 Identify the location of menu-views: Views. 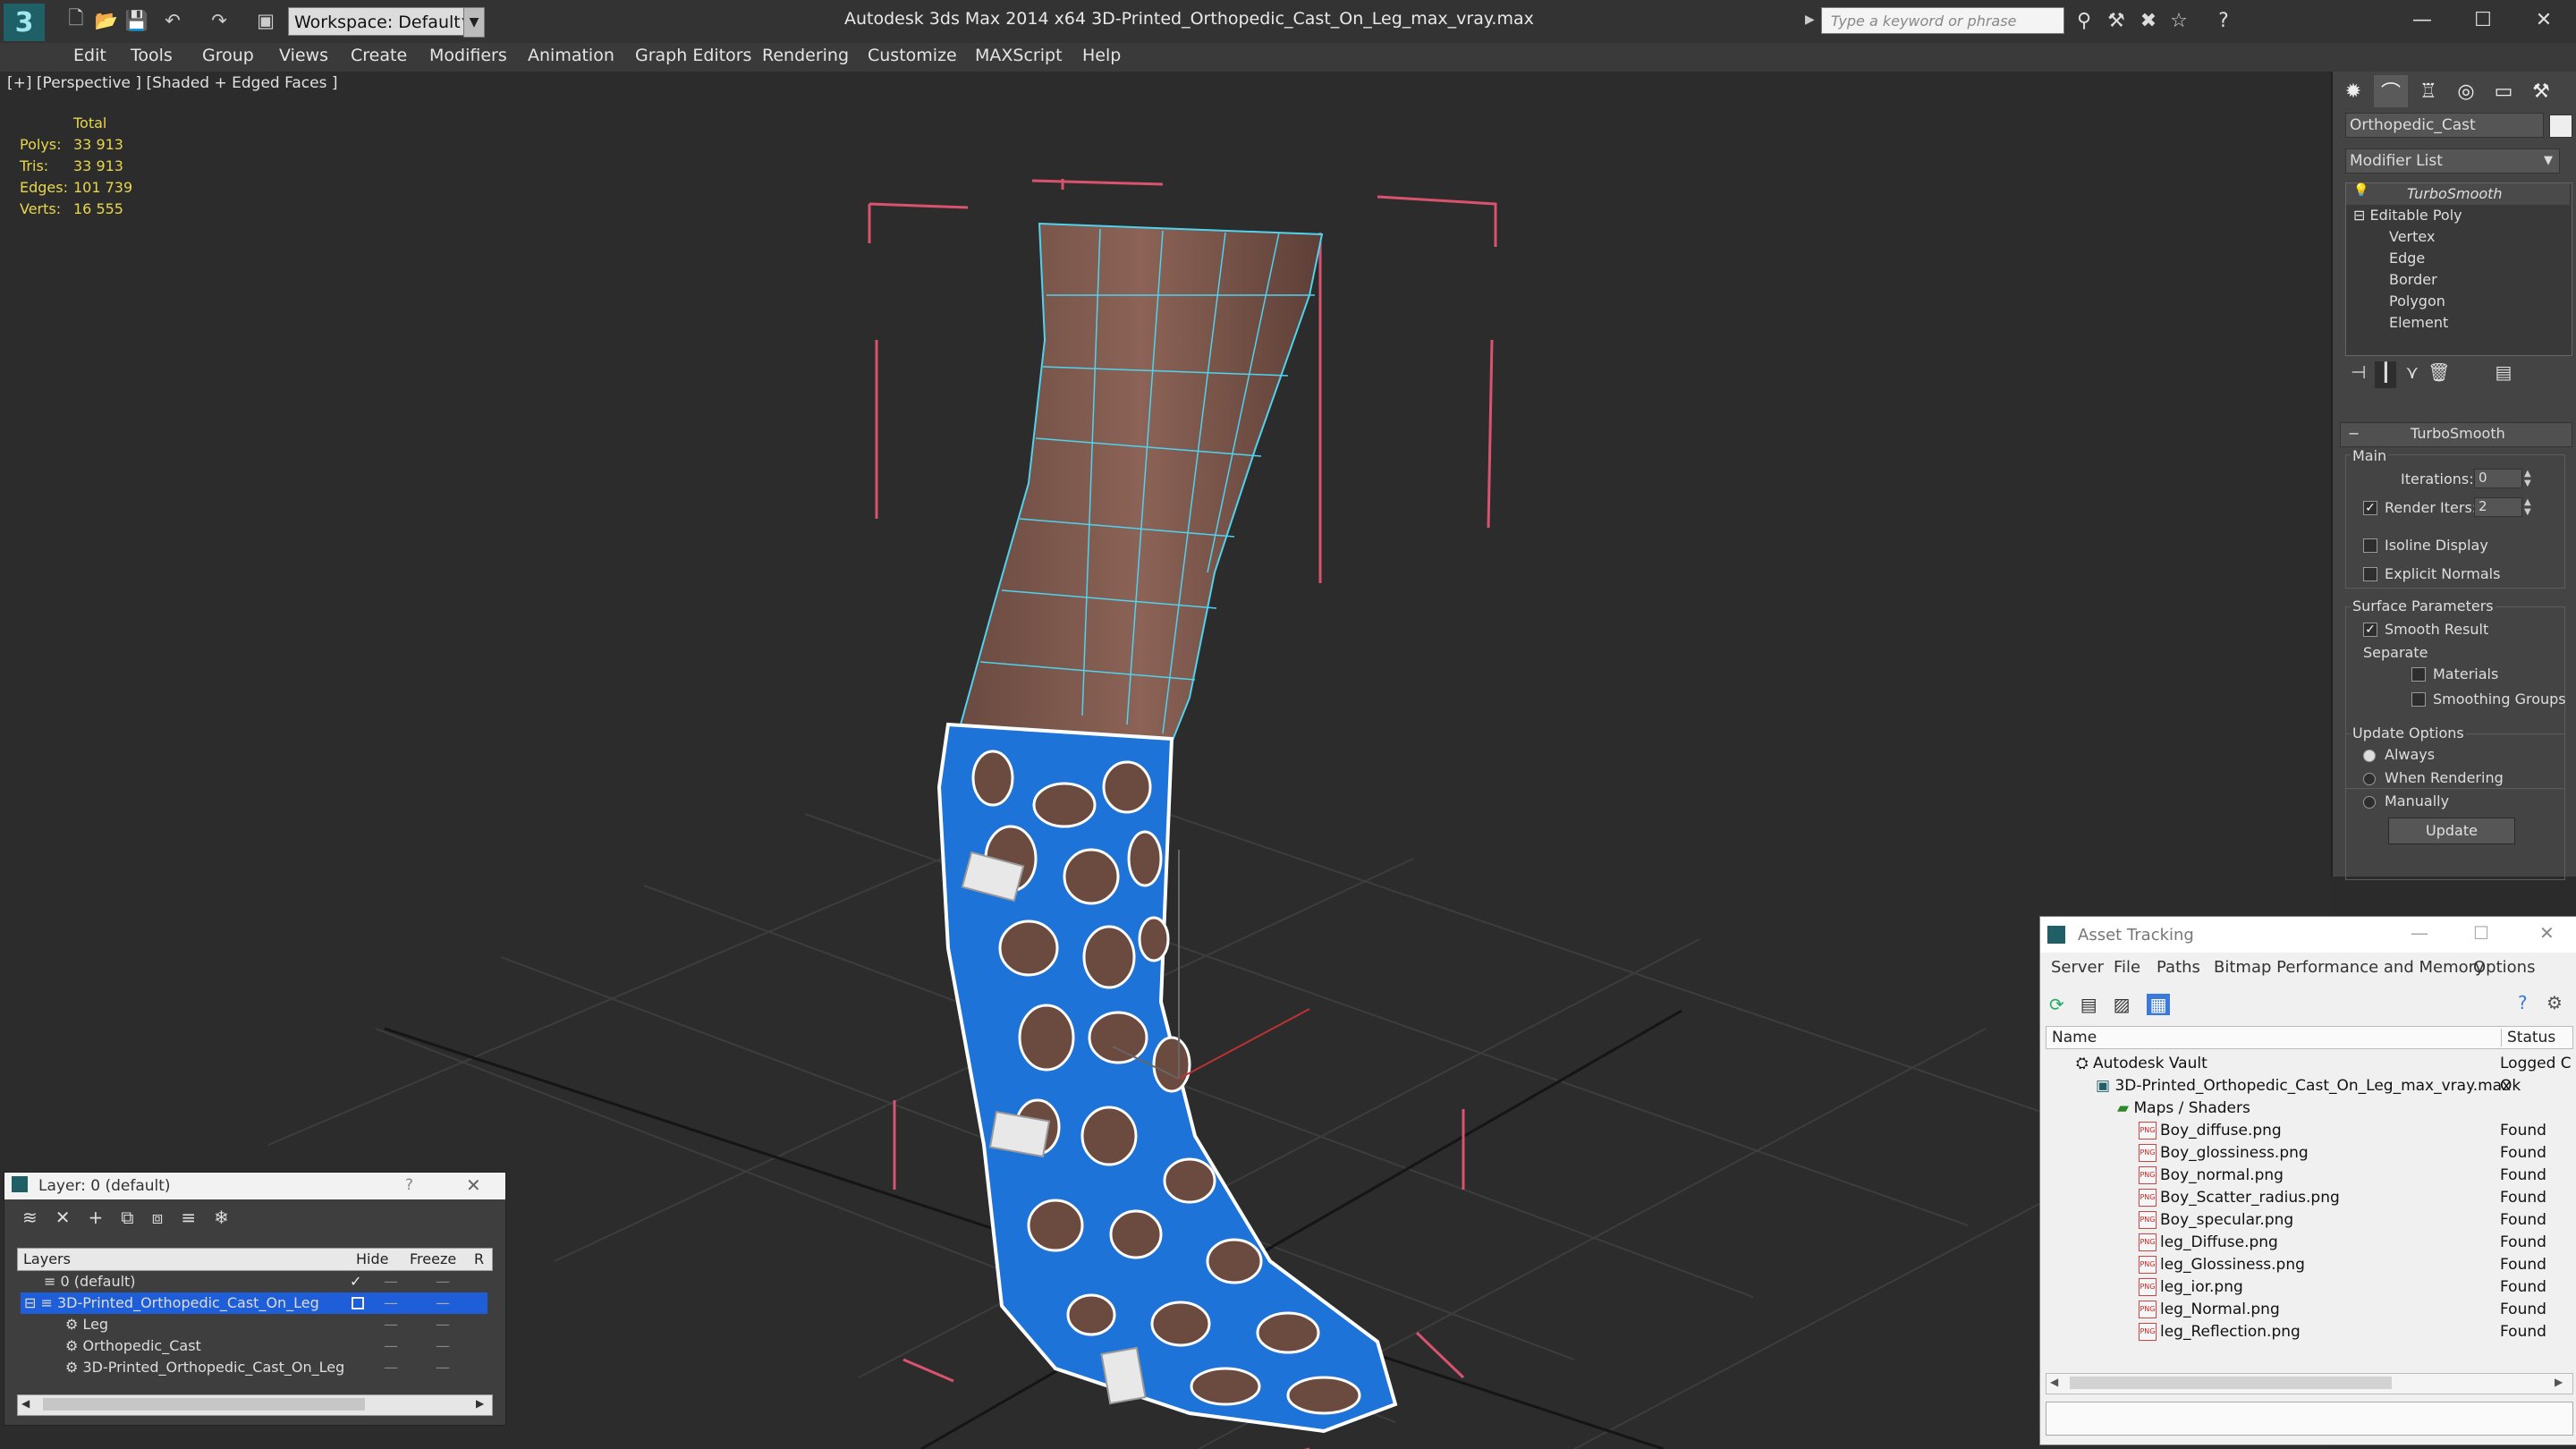
(303, 55).